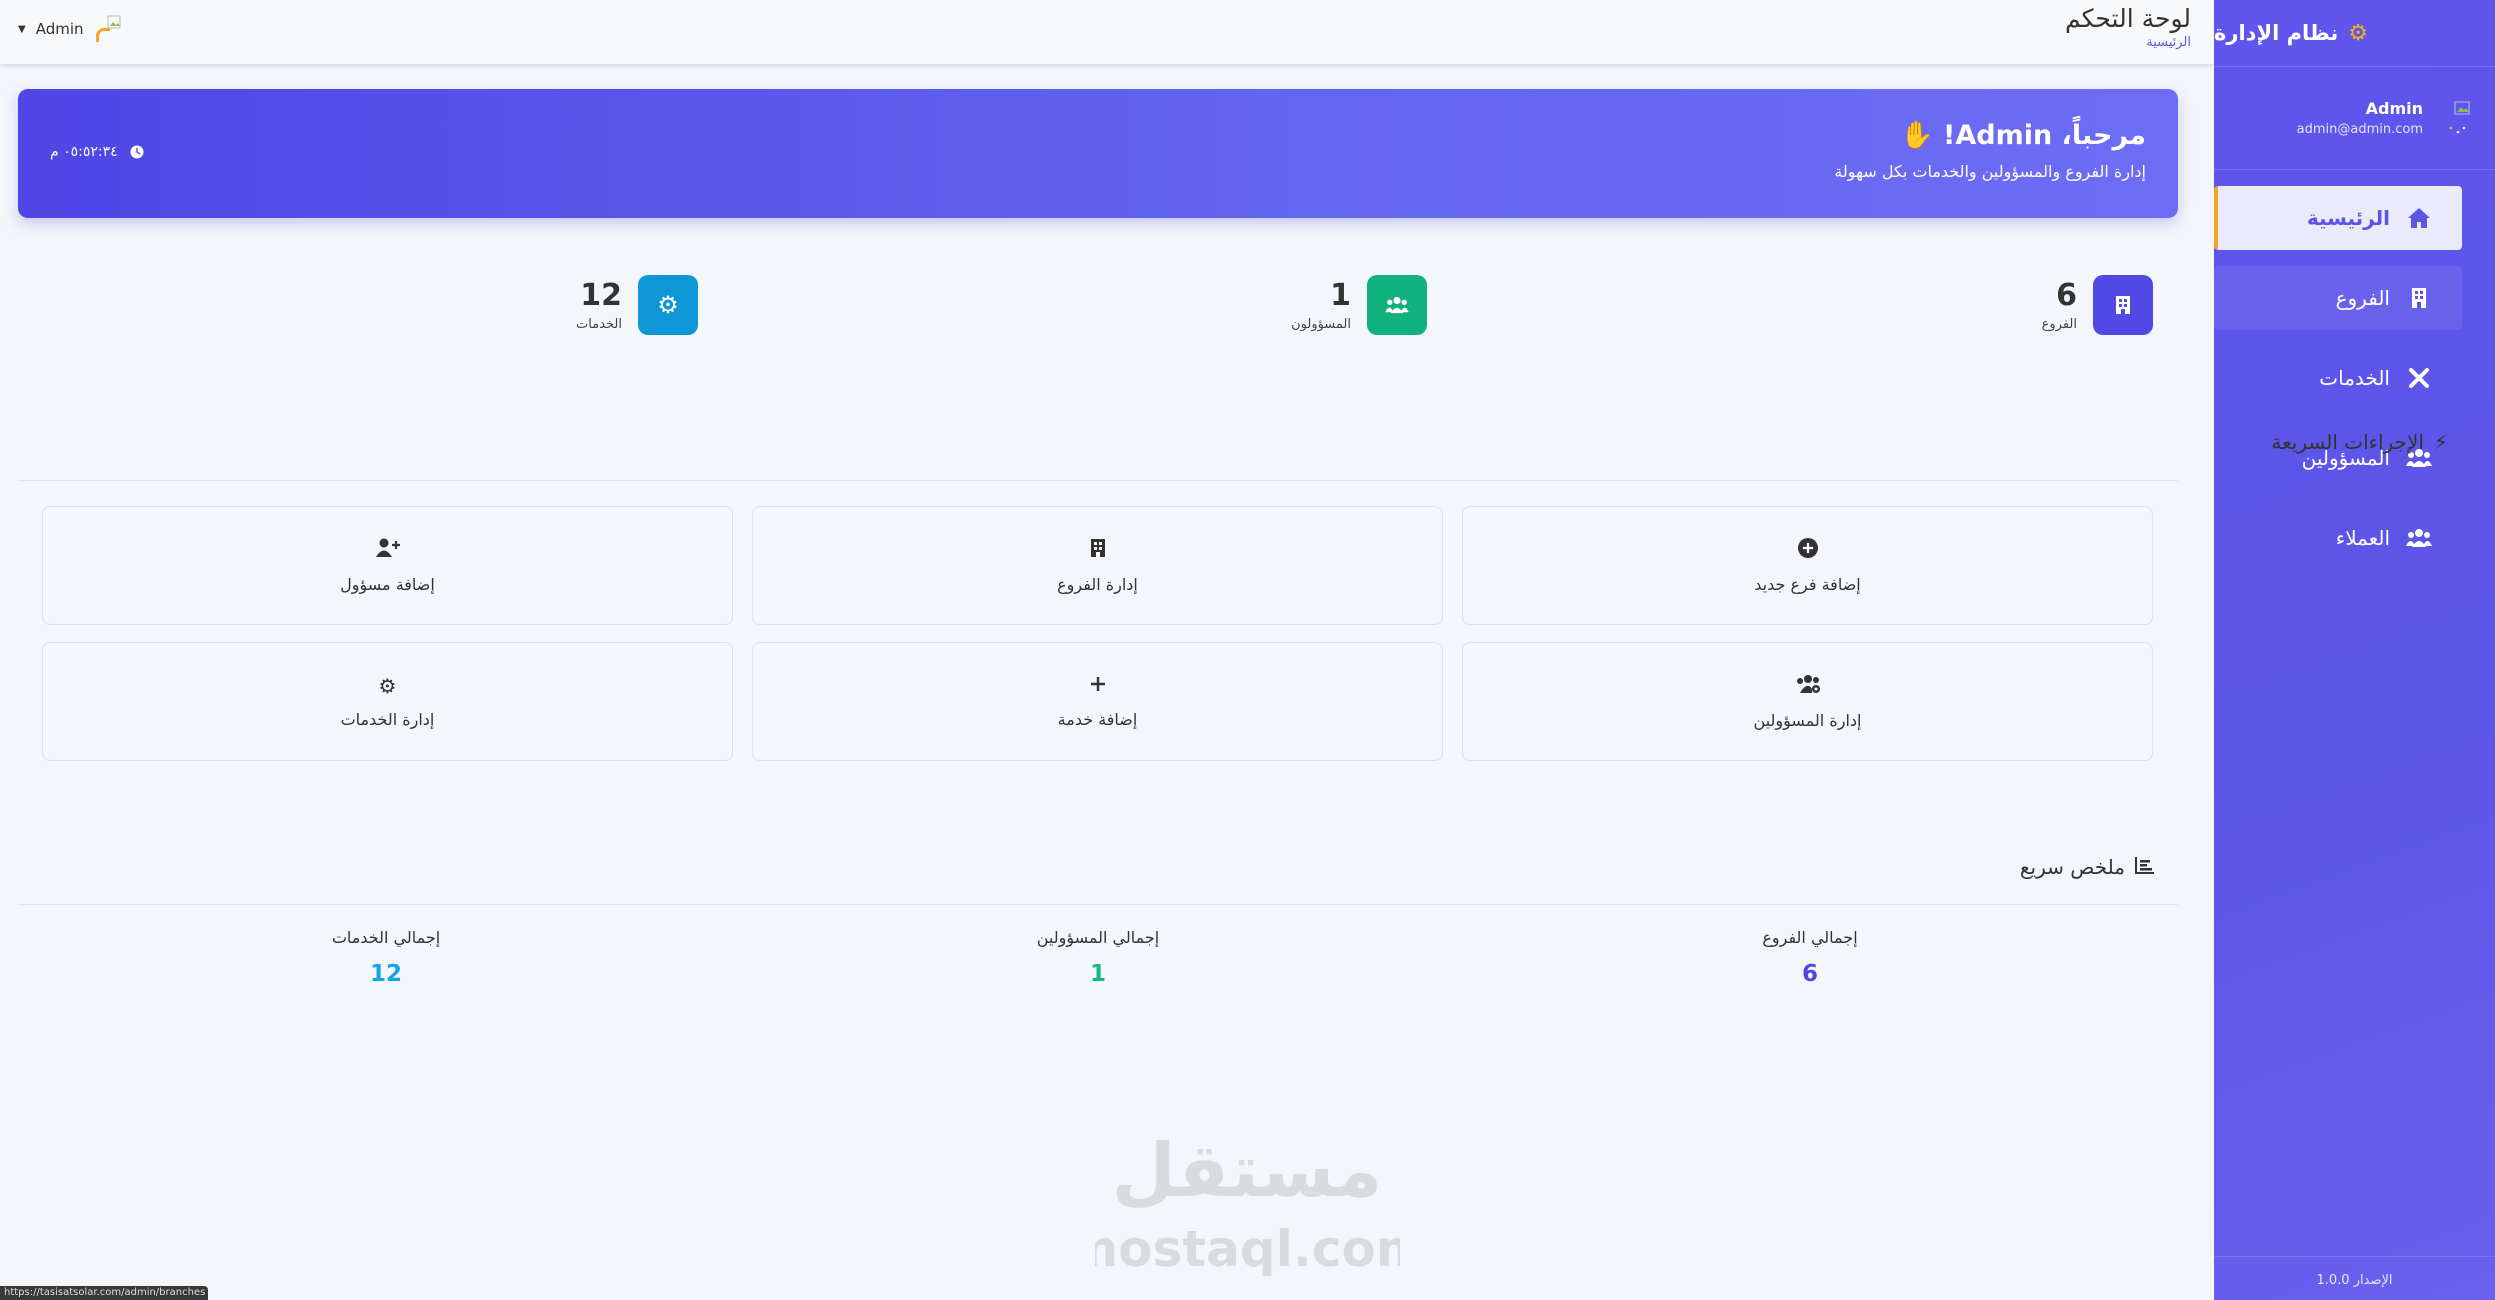 This screenshot has height=1300, width=2495. What do you see at coordinates (1917, 135) in the screenshot?
I see `wave-hand-icon: ✋` at bounding box center [1917, 135].